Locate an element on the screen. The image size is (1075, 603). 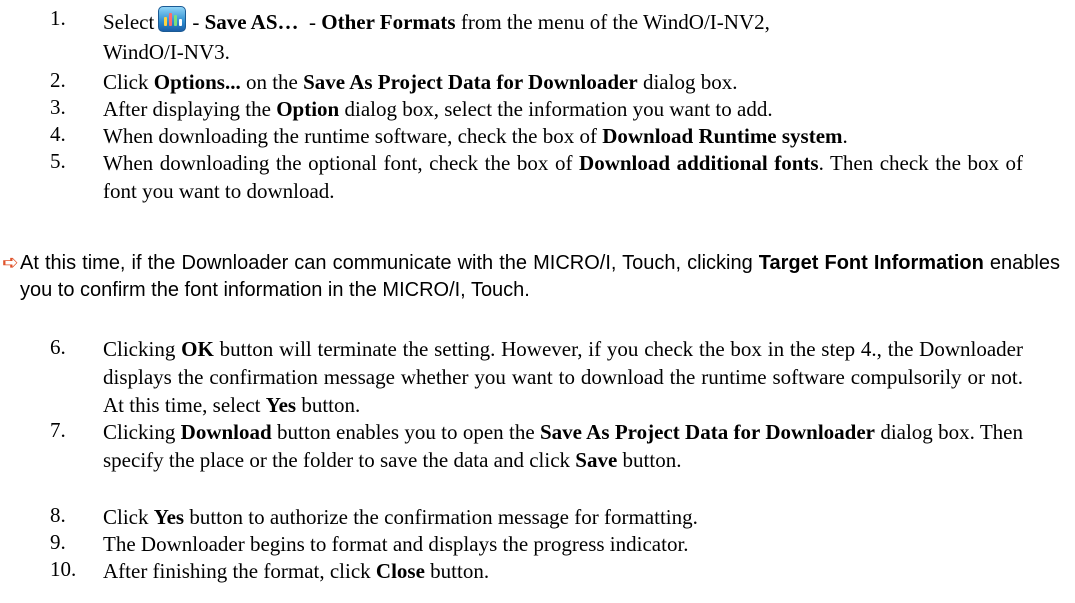
step-number: 1. is located at coordinates (58, 18).